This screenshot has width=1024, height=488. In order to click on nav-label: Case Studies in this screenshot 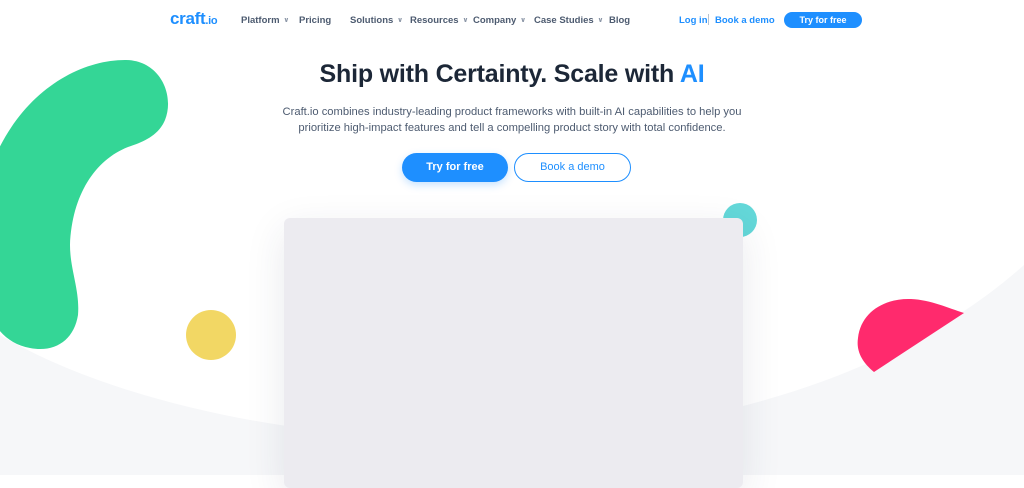, I will do `click(564, 20)`.